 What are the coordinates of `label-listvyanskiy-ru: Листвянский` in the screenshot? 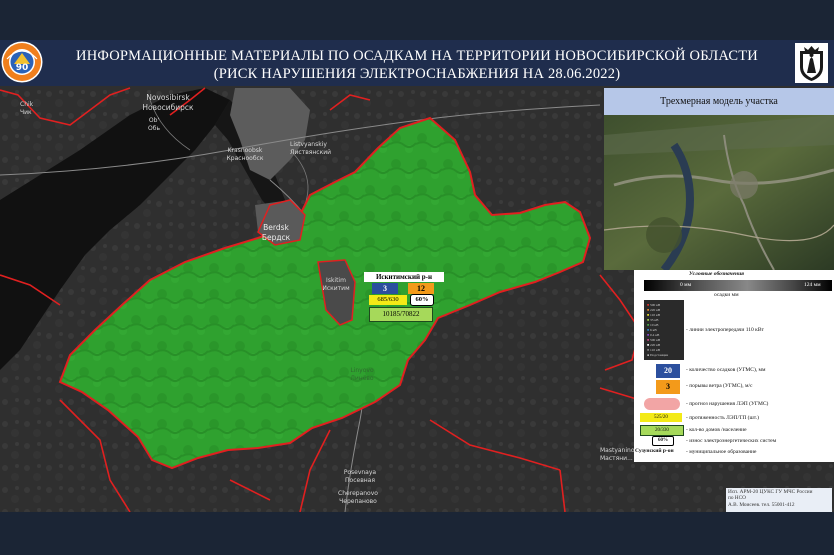 It's located at (310, 152).